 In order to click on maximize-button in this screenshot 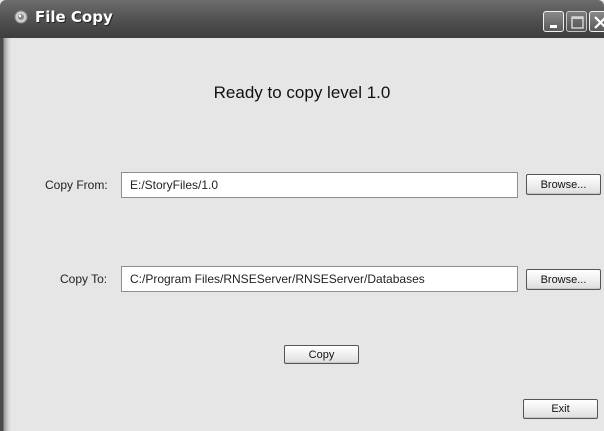, I will do `click(576, 21)`.